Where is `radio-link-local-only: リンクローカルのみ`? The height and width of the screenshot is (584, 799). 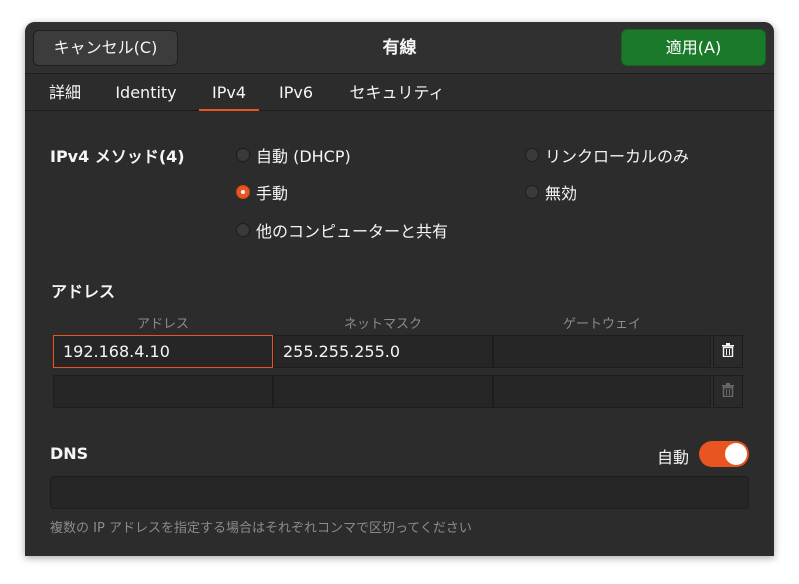
radio-link-local-only: リンクローカルのみ is located at coordinates (607, 155).